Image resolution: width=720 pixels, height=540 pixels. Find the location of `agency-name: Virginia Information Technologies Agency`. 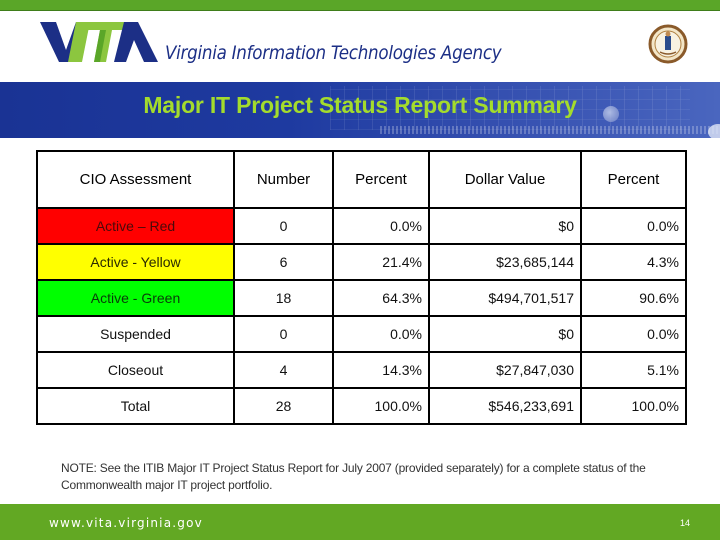

agency-name: Virginia Information Technologies Agency is located at coordinates (333, 53).